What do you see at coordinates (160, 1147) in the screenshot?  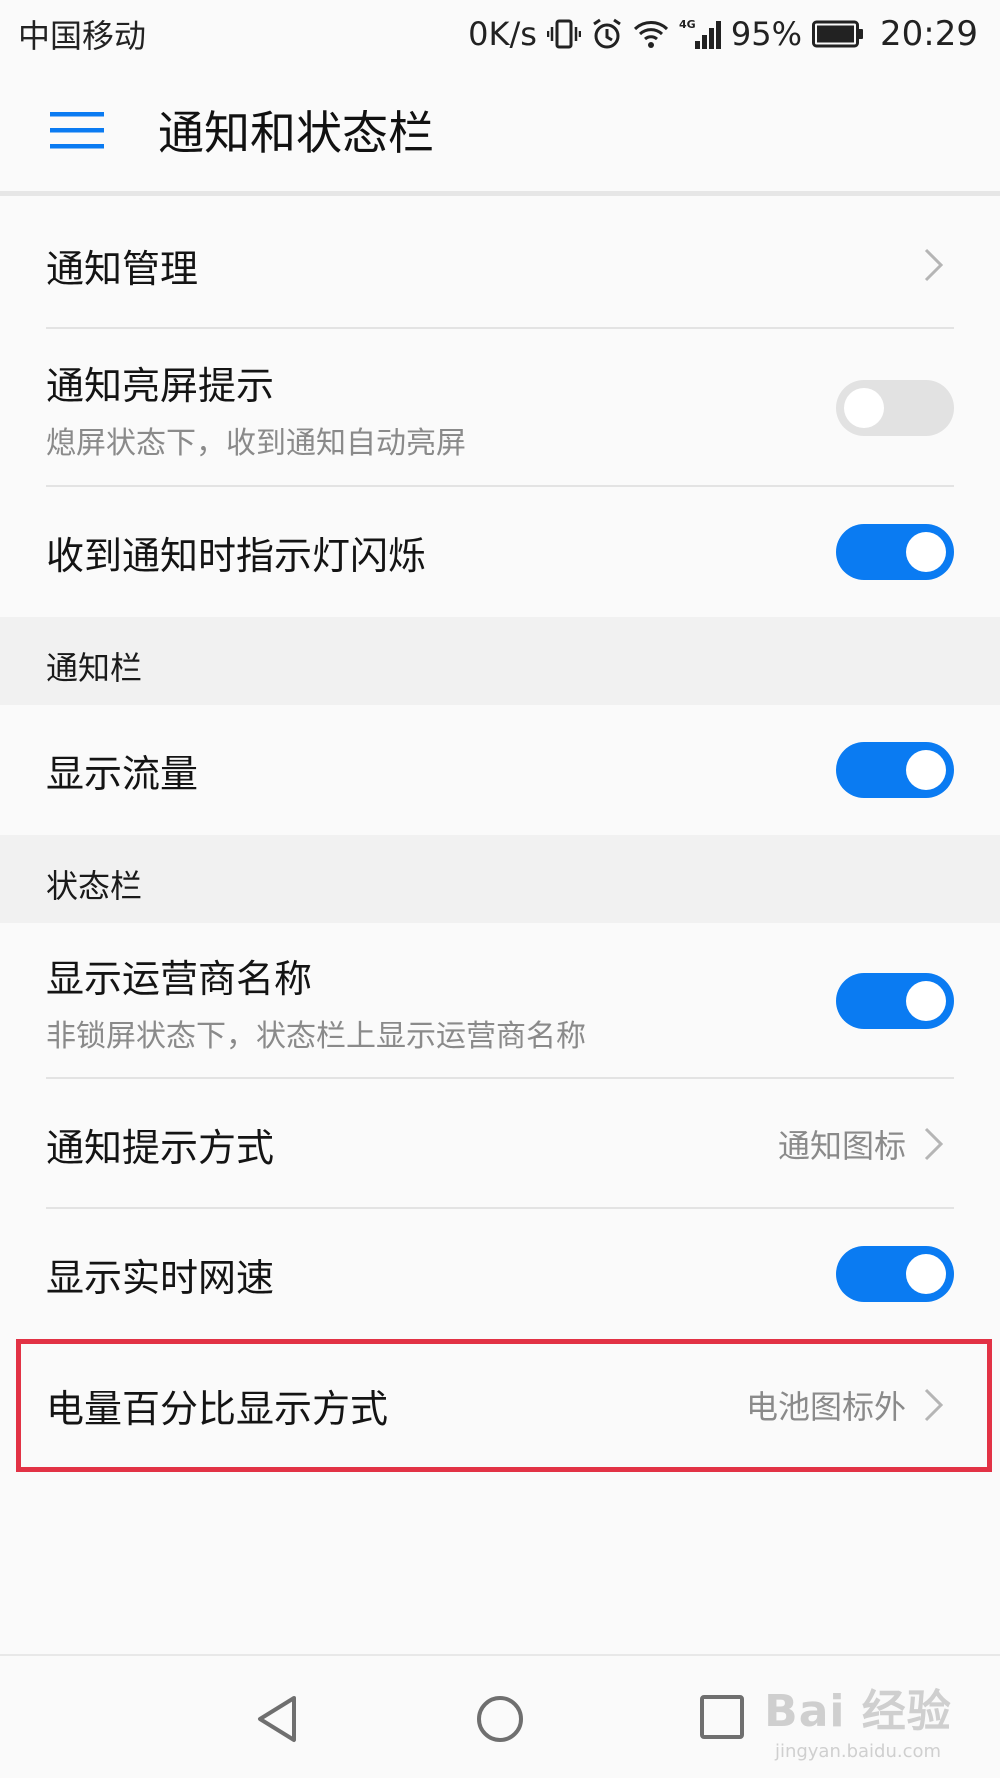 I see `notification-style-label: 通知提示方式` at bounding box center [160, 1147].